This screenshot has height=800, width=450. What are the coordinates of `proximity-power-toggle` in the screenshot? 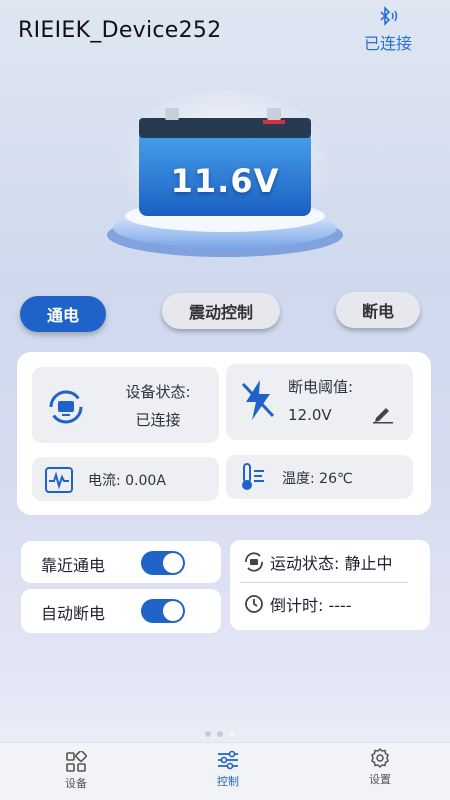 It's located at (163, 563).